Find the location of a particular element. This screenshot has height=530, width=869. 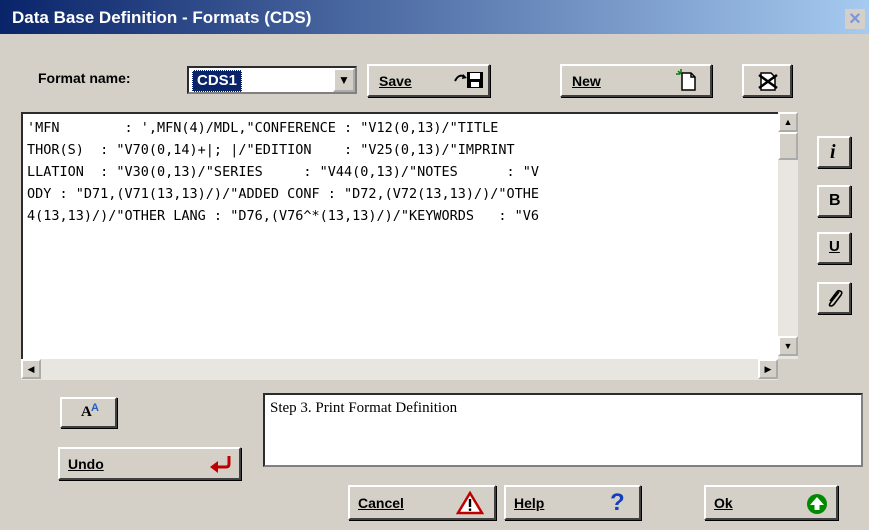

save-disk-icon is located at coordinates (469, 82).